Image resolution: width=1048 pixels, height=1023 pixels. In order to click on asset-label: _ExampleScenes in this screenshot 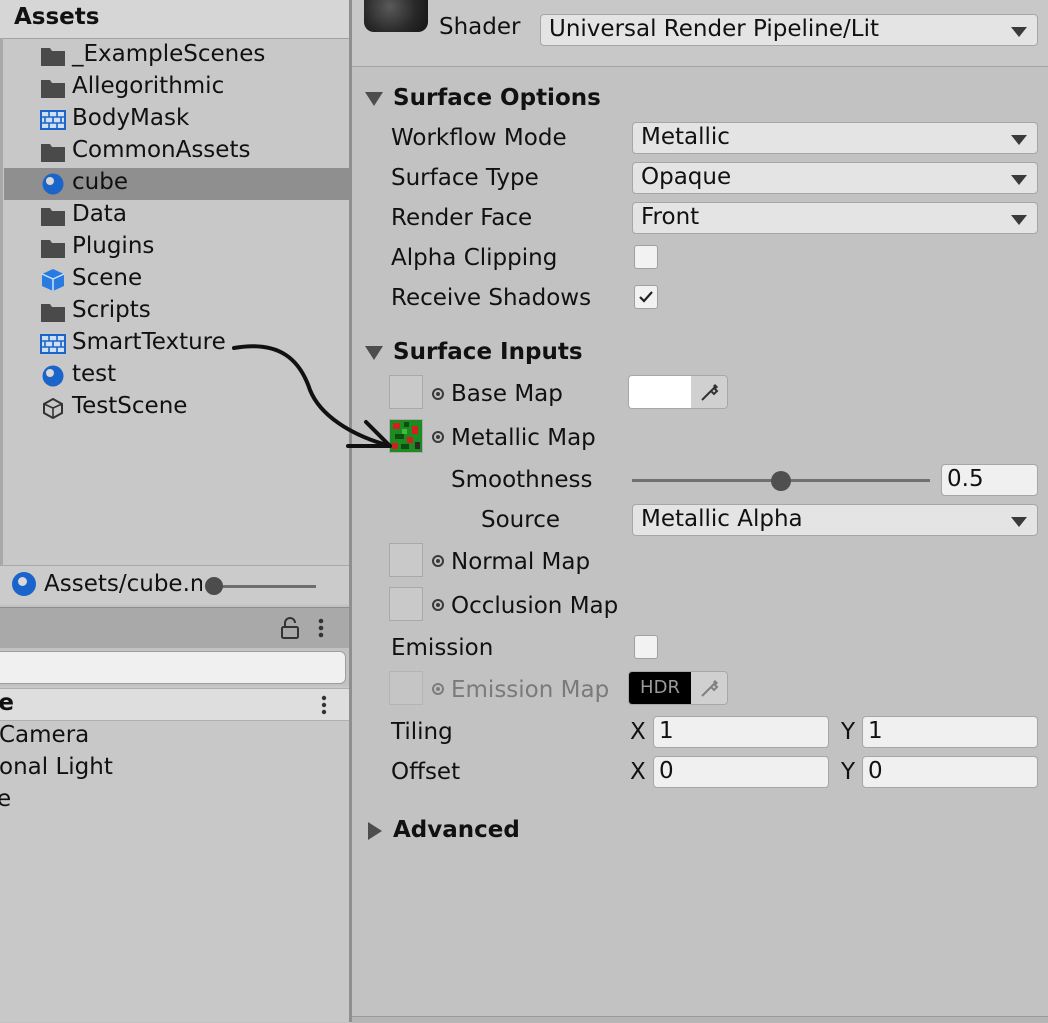, I will do `click(169, 54)`.